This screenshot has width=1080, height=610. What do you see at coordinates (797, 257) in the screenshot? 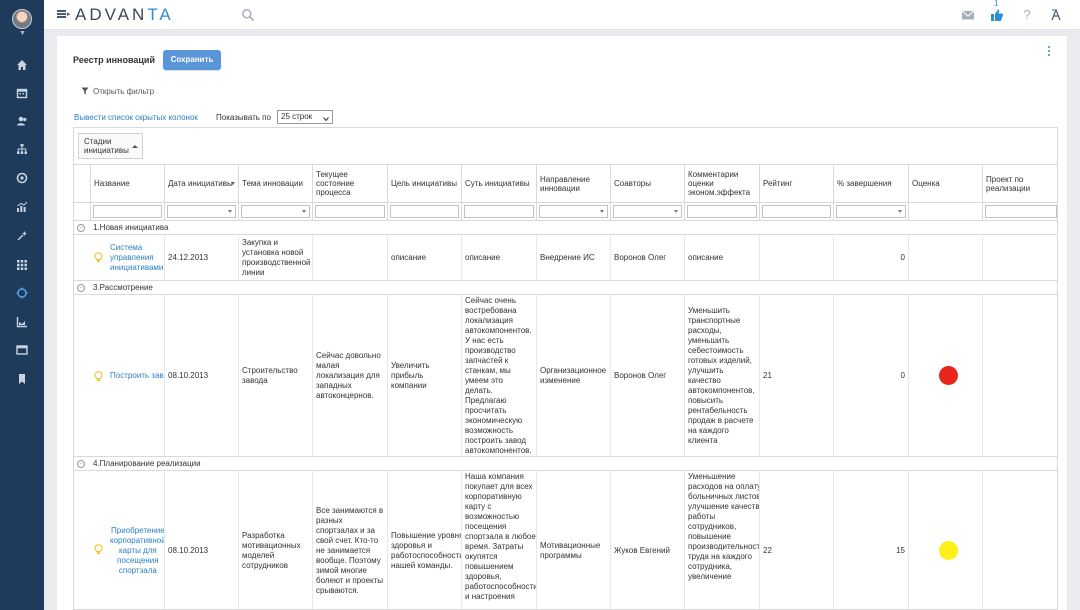
I see `cell-rating` at bounding box center [797, 257].